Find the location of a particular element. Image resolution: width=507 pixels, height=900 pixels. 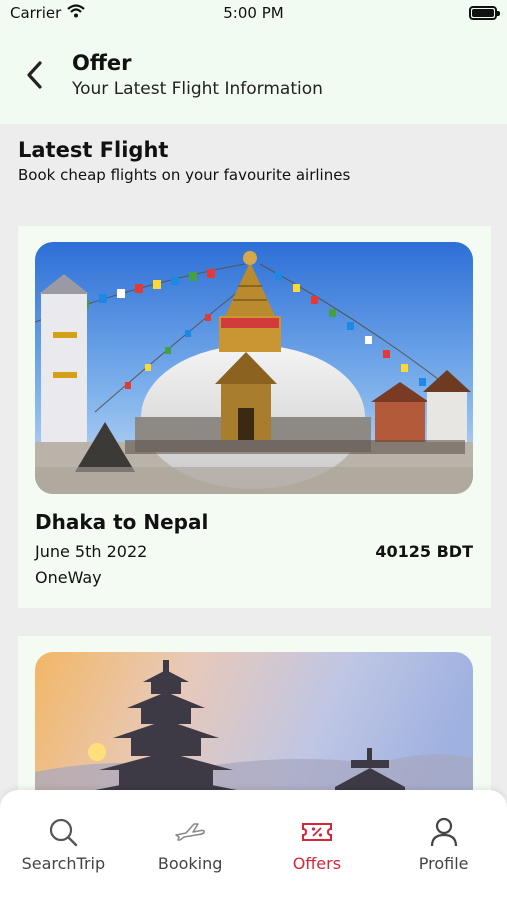

page-title: Offer is located at coordinates (102, 63).